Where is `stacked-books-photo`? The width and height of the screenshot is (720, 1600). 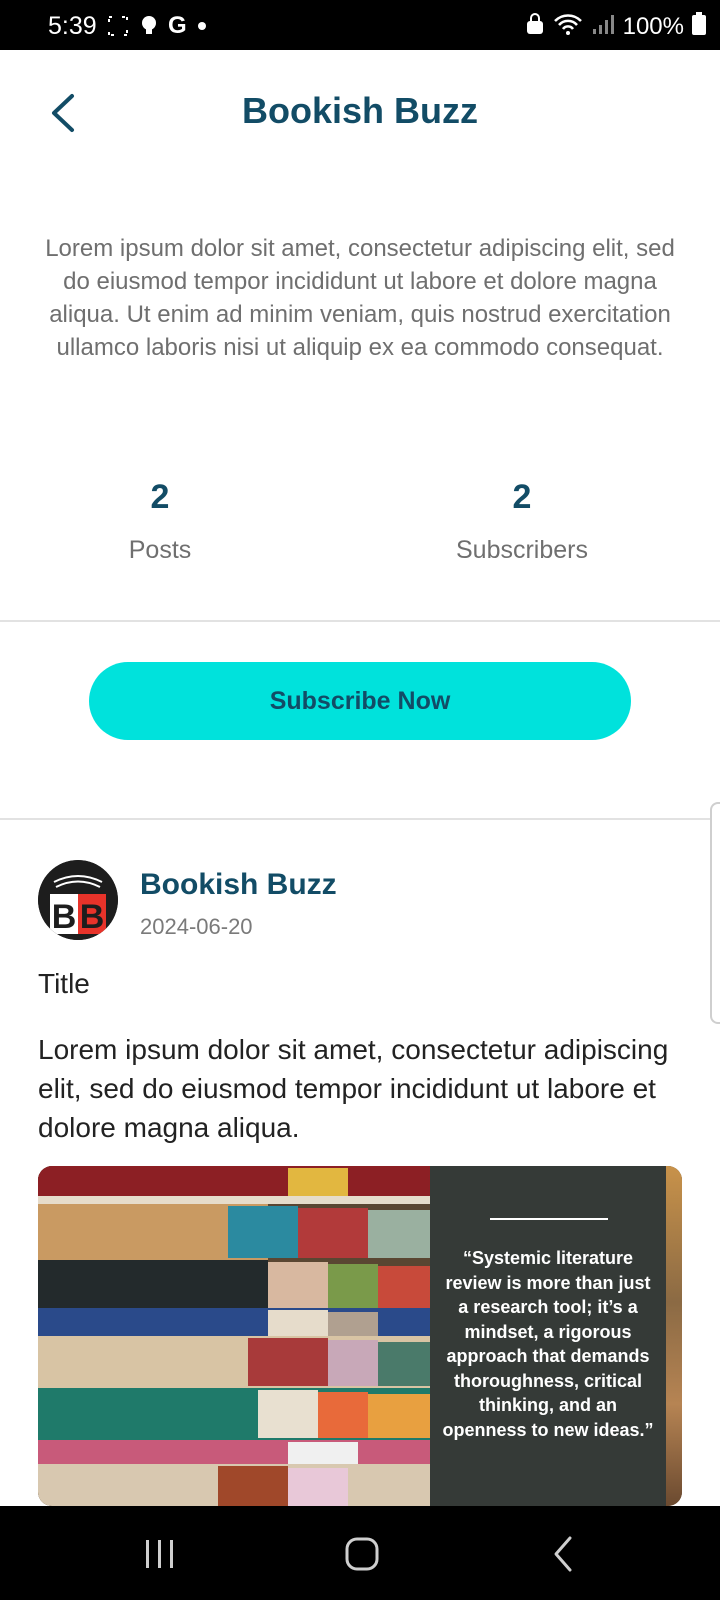
stacked-books-photo is located at coordinates (234, 1336).